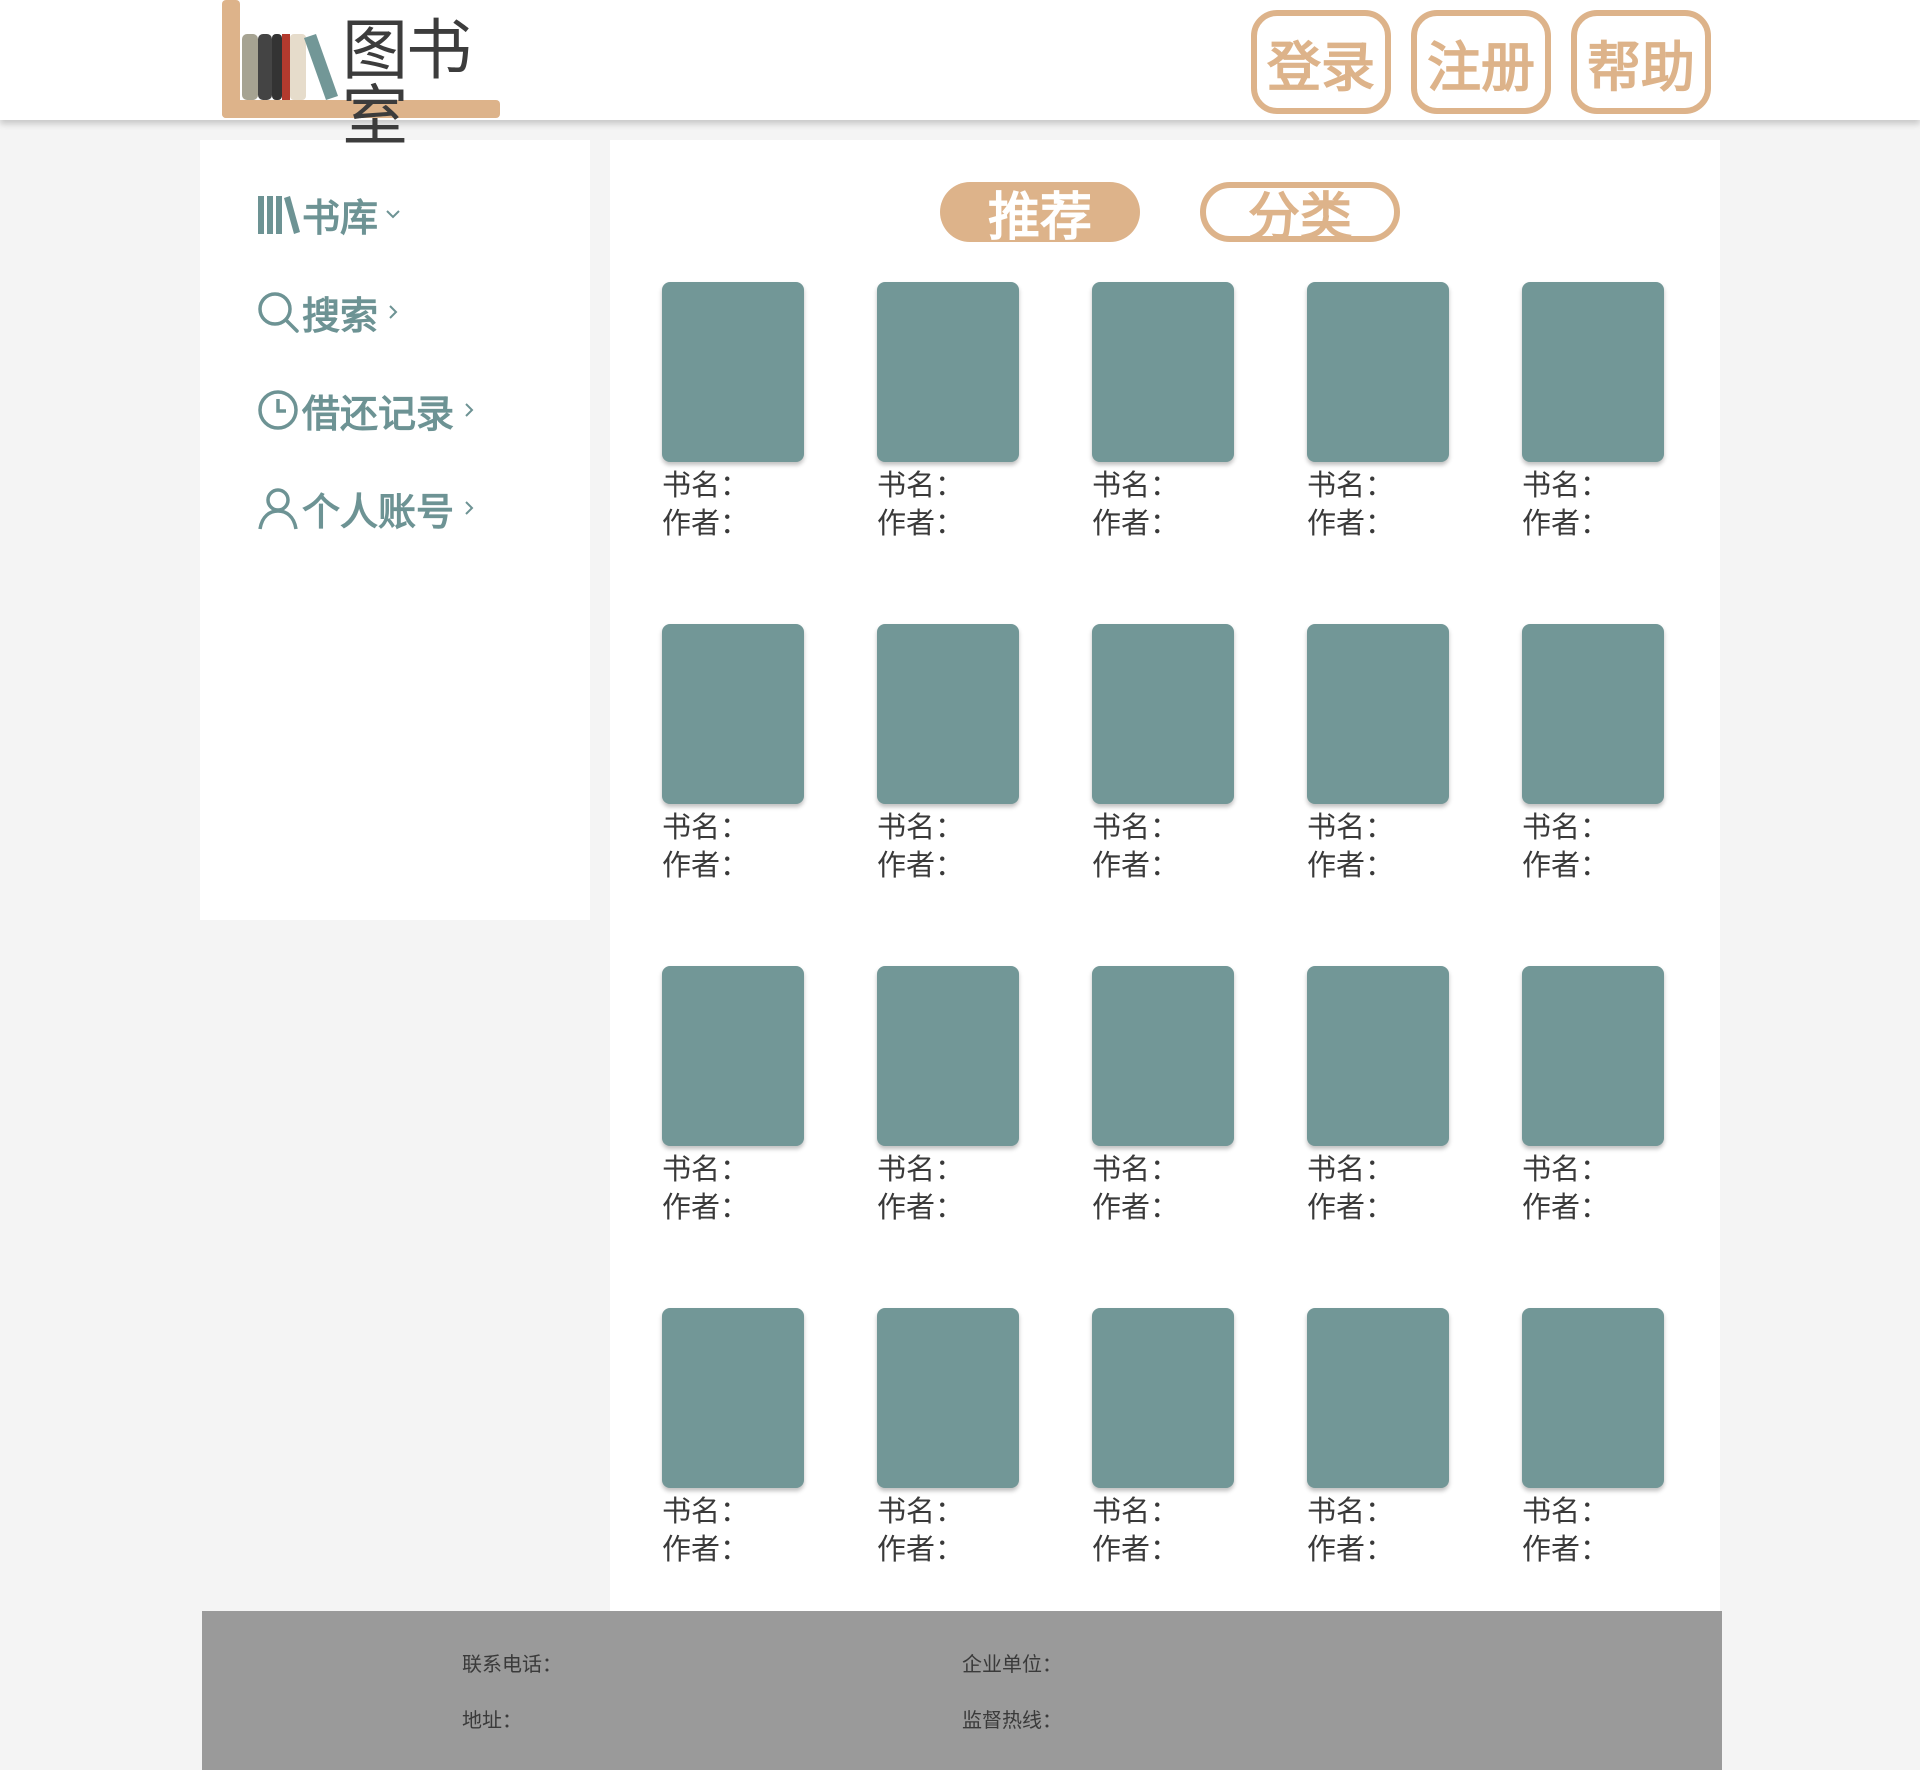  Describe the element at coordinates (1040, 215) in the screenshot. I see `tab-recommend: 推荐` at that location.